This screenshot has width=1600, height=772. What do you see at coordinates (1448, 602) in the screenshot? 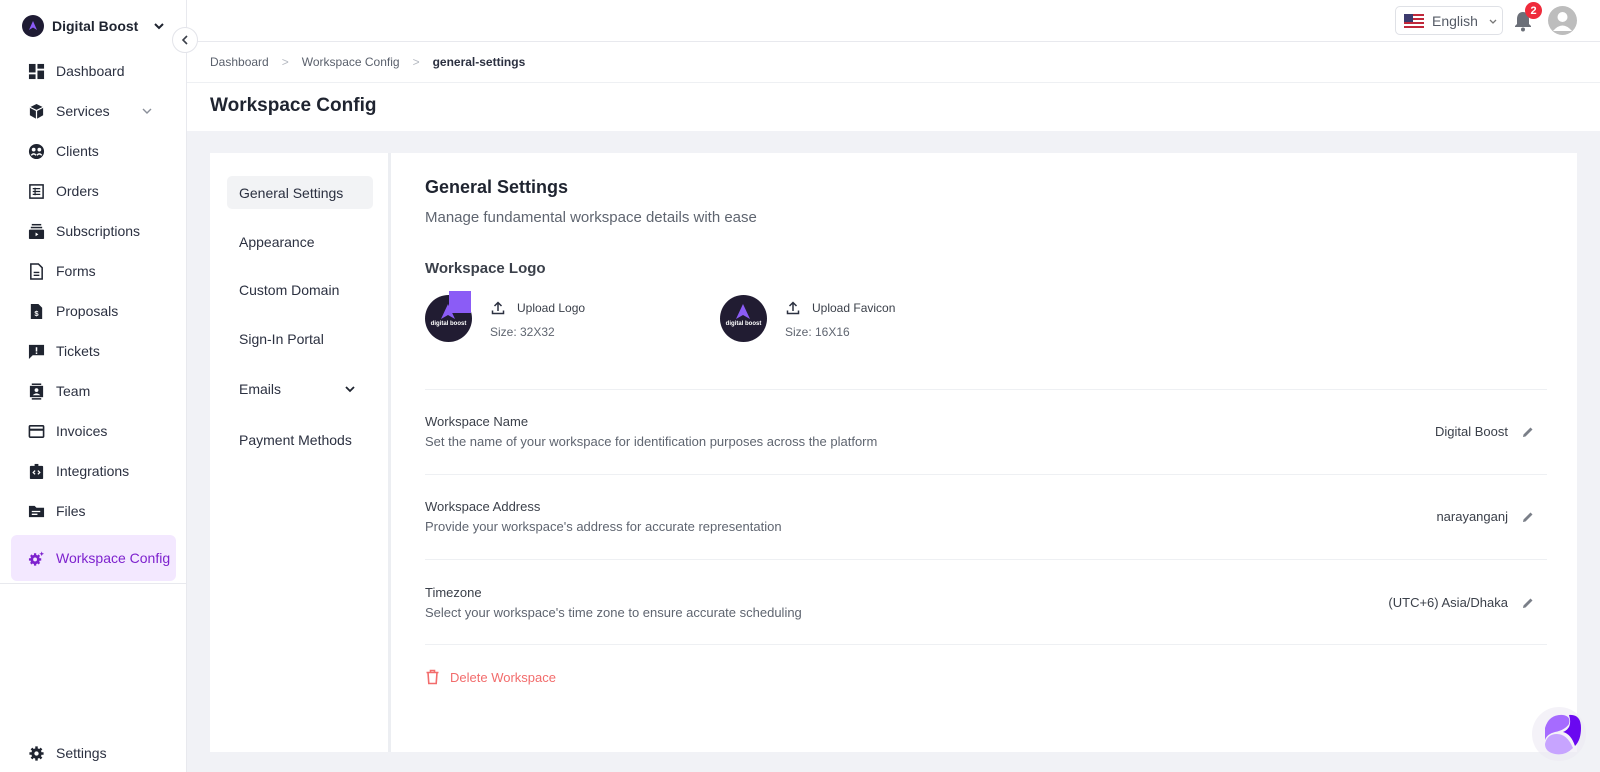
I see `setting-value: (UTC+6) Asia/Dhaka` at bounding box center [1448, 602].